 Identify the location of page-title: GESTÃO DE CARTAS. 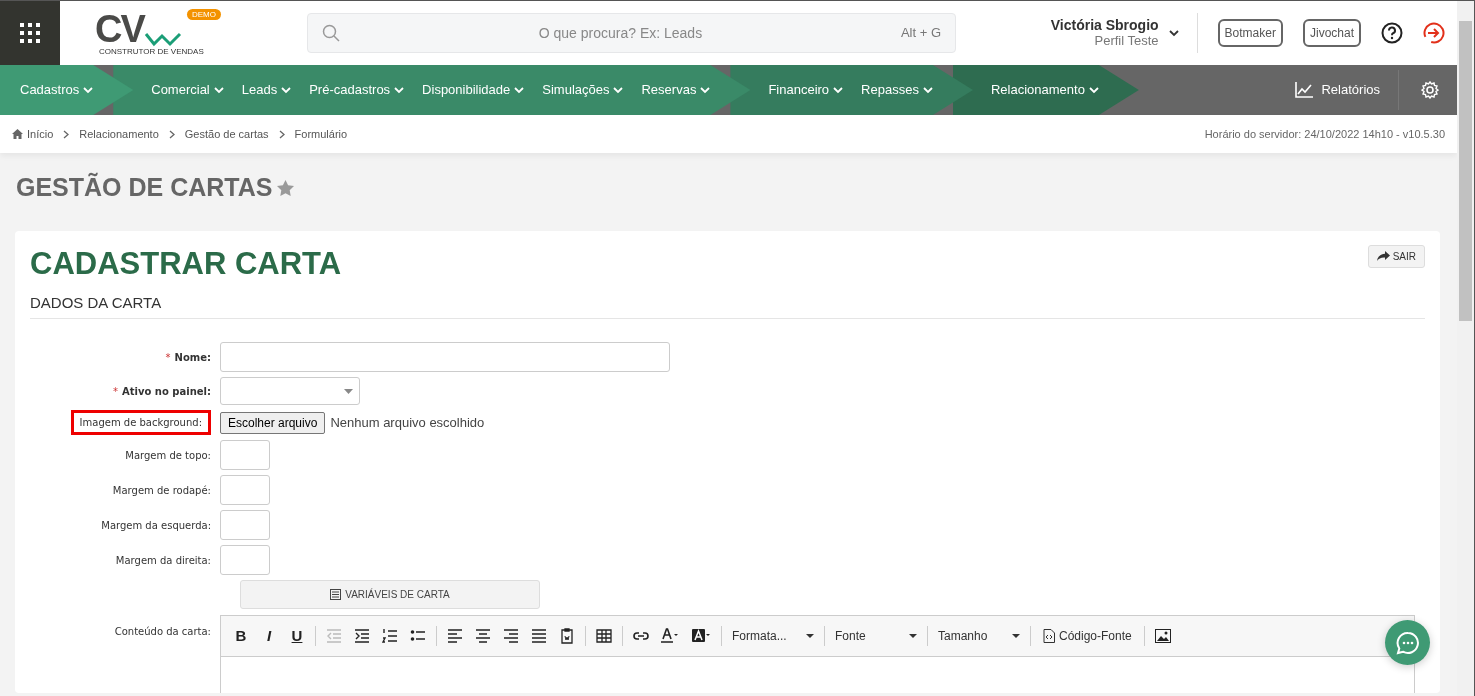
(144, 187).